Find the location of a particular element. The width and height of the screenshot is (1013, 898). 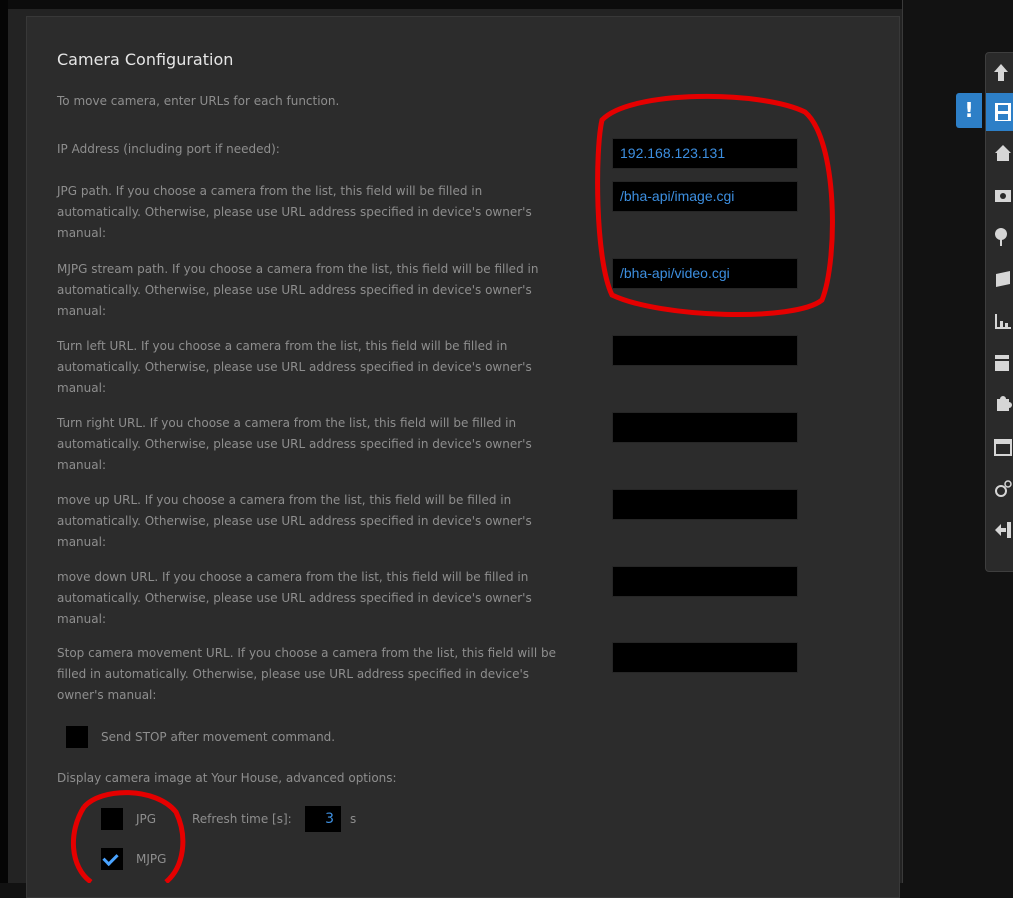

mjpg-option-label: MJPG is located at coordinates (151, 859).